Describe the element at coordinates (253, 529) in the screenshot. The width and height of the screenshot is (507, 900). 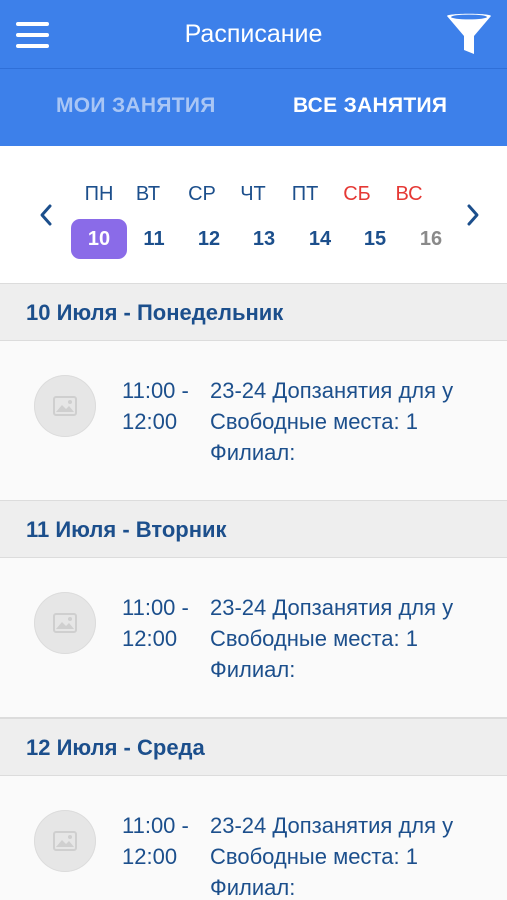
I see `day-section-header: 11 Июля - Вторник` at that location.